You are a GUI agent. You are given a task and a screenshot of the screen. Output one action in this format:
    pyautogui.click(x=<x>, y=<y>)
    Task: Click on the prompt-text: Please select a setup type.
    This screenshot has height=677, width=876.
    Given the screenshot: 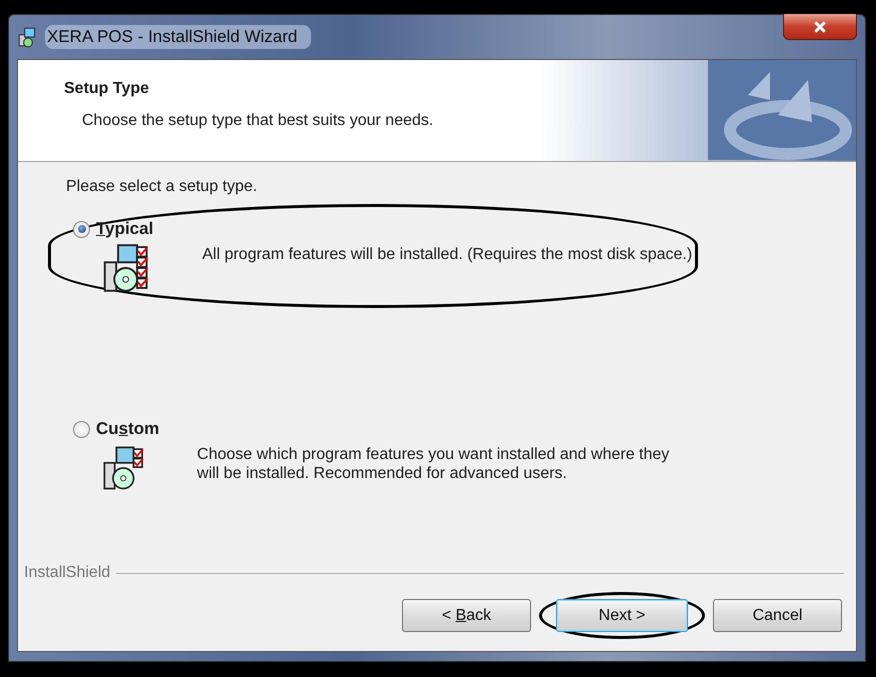 What is the action you would take?
    pyautogui.click(x=162, y=187)
    